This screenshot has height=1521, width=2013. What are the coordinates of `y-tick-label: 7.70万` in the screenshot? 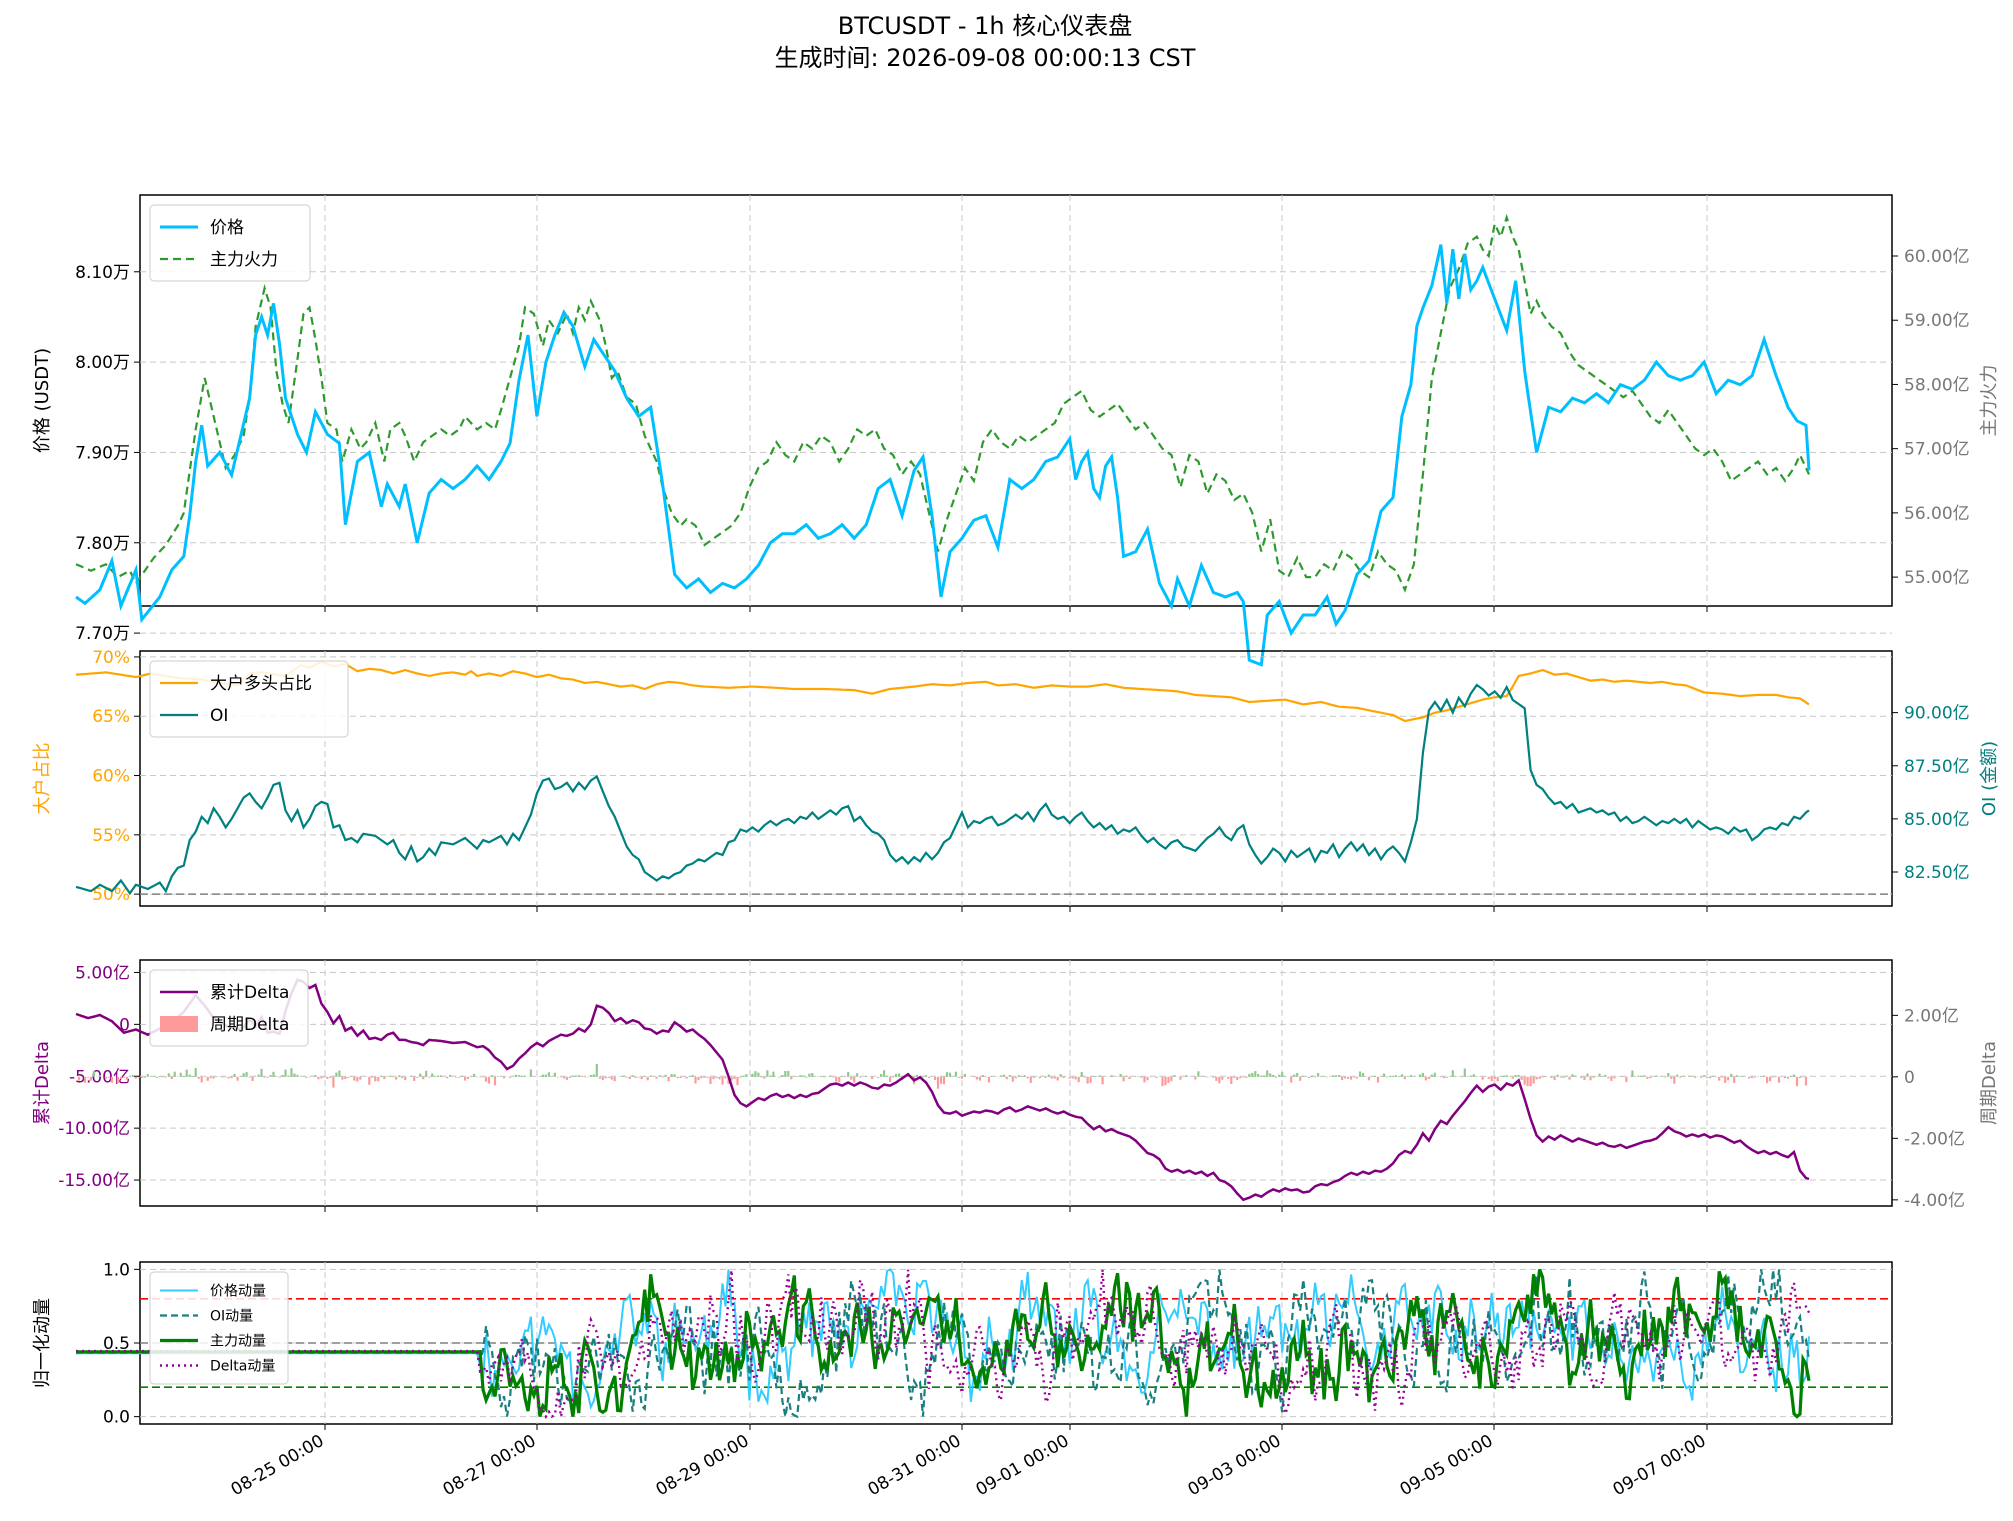 It's located at (102, 634).